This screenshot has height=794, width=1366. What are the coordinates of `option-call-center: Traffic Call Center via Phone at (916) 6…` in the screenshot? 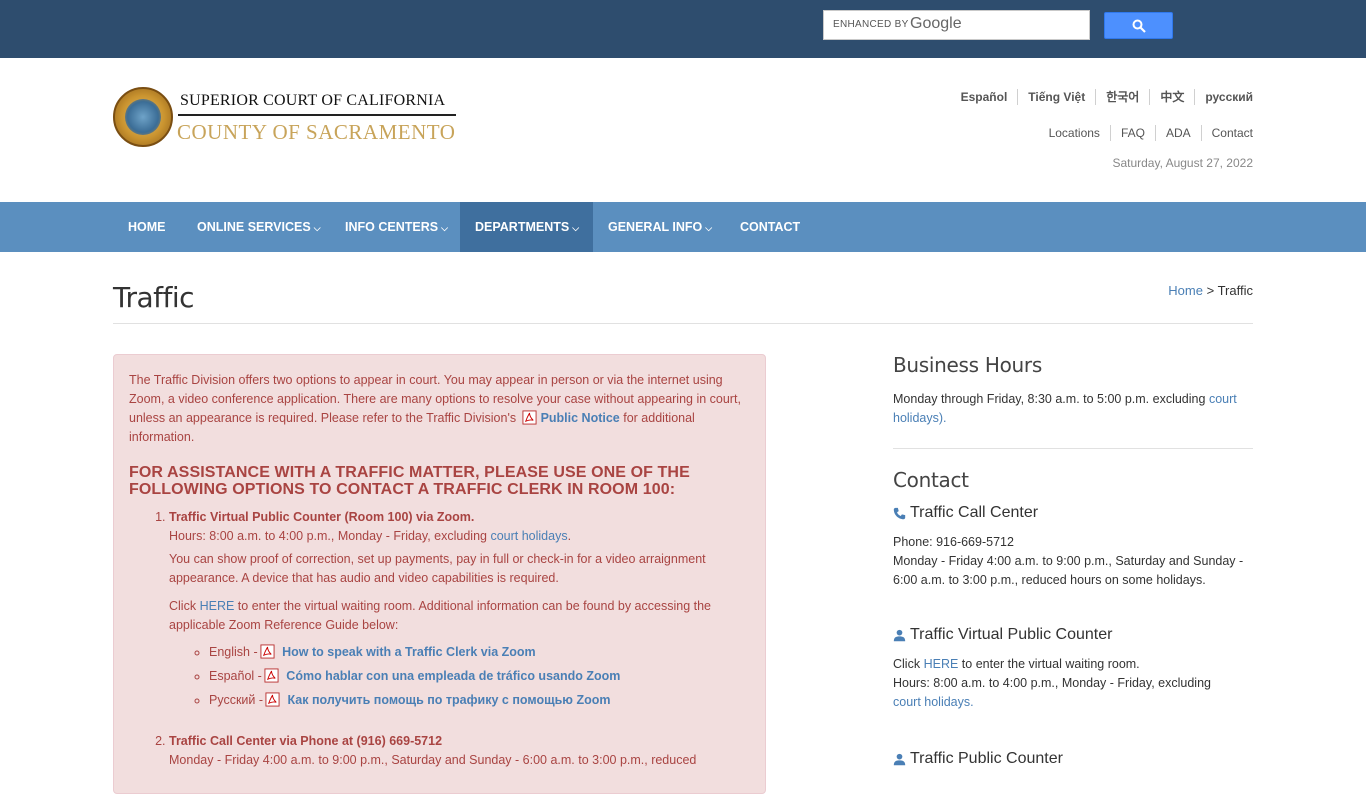 It's located at (459, 751).